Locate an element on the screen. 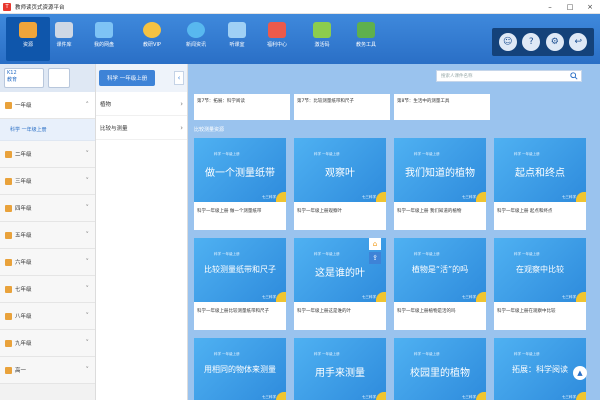  activation-icon is located at coordinates (322, 30).